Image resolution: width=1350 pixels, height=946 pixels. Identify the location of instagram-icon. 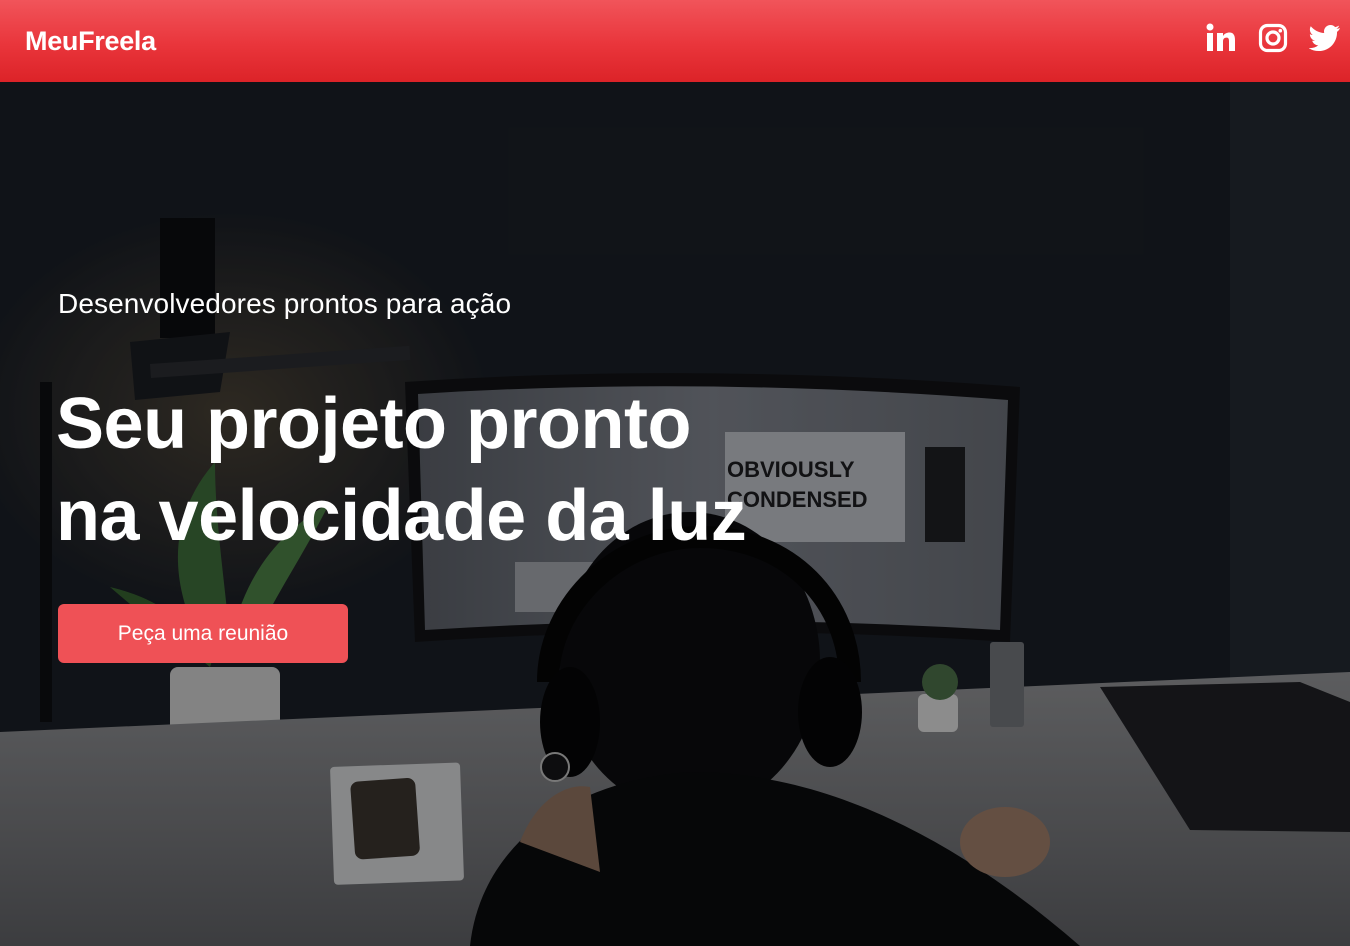
(1273, 38).